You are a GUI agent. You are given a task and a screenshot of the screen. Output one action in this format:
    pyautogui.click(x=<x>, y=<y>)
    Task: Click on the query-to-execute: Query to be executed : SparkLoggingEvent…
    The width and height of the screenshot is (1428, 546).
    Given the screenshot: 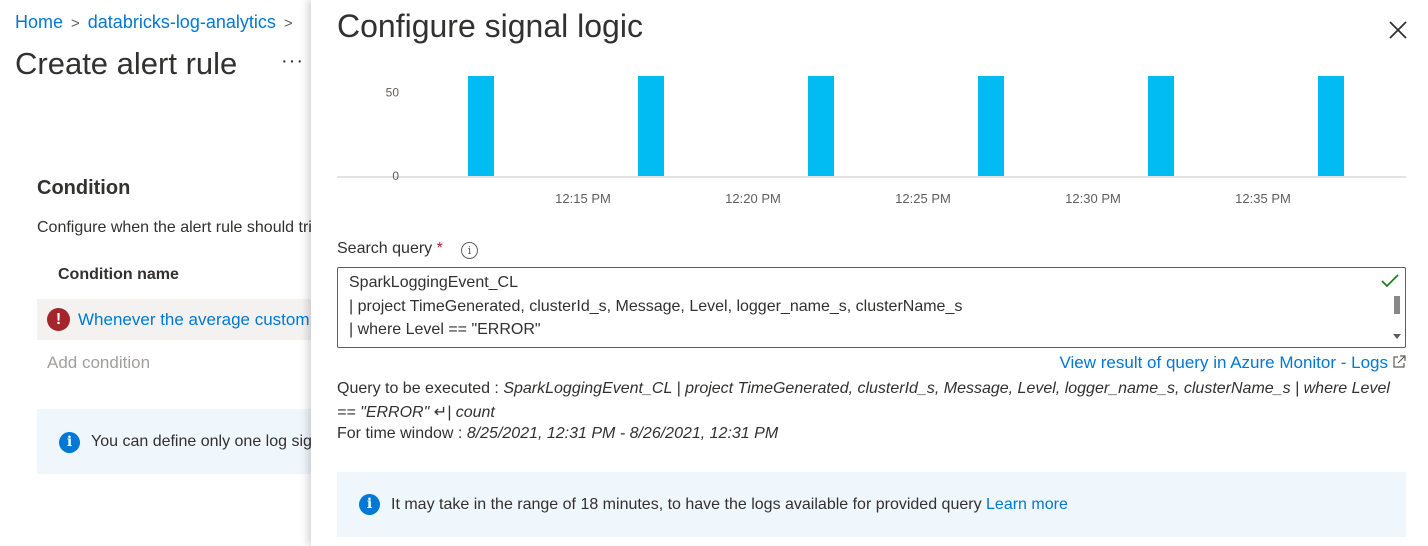 What is the action you would take?
    pyautogui.click(x=874, y=401)
    